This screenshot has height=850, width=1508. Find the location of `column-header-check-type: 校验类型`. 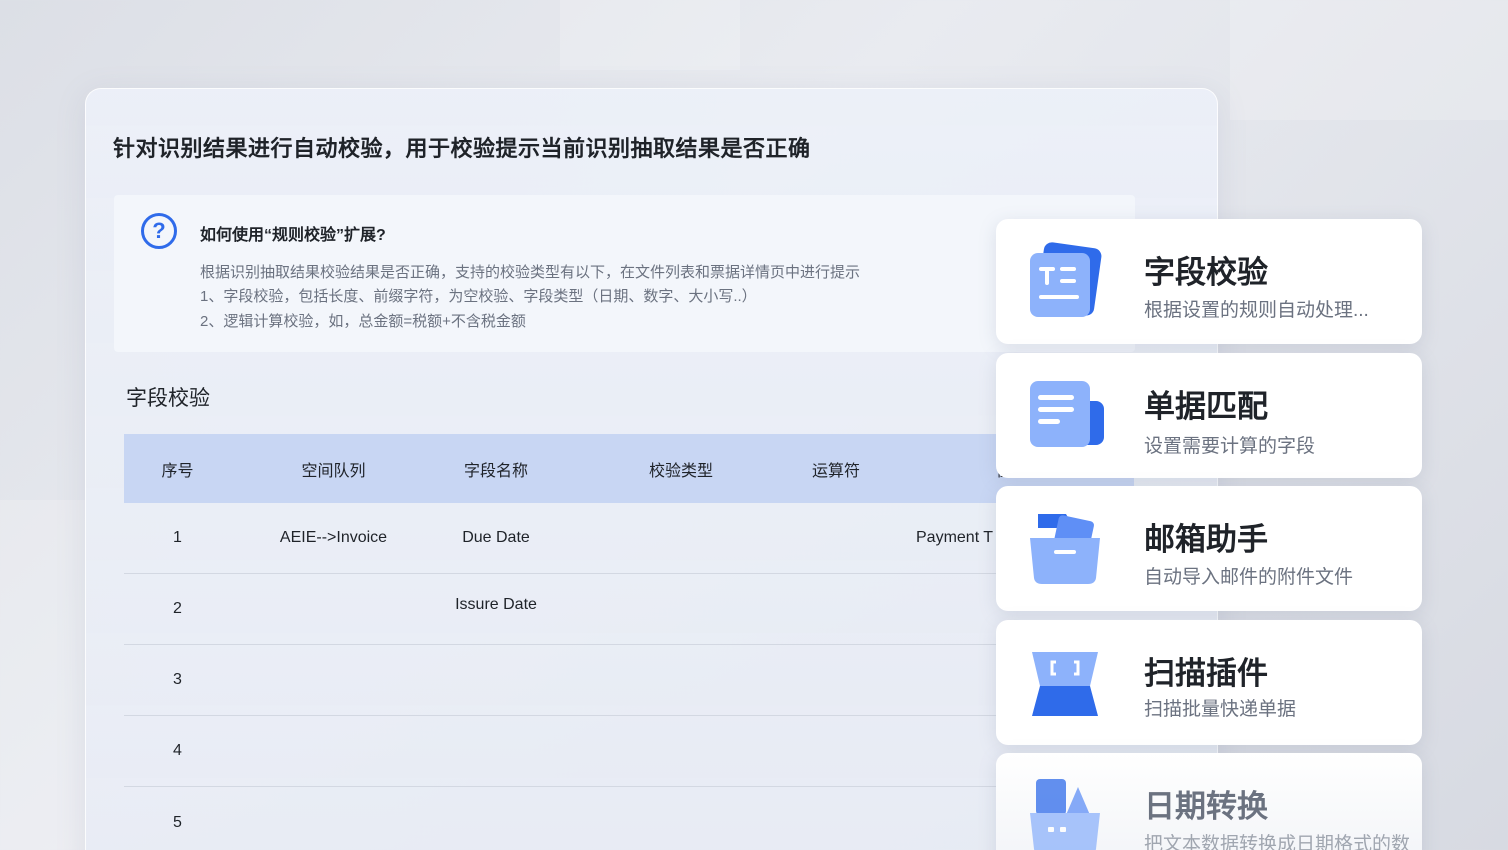

column-header-check-type: 校验类型 is located at coordinates (681, 469).